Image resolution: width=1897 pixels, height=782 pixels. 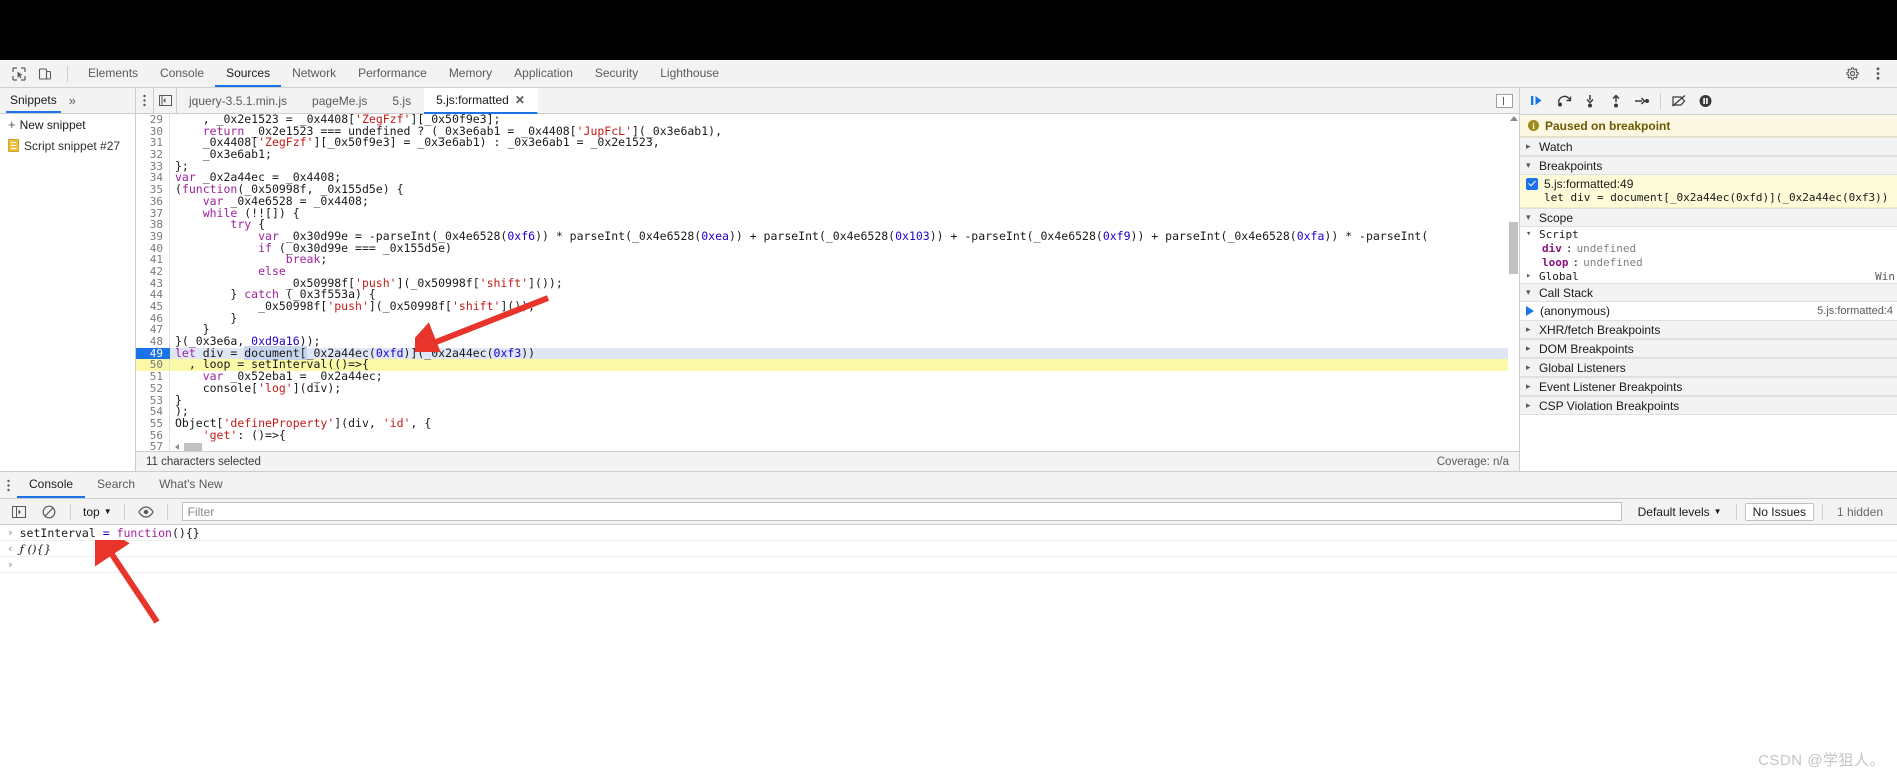 I want to click on drawer-tab-search: Search, so click(x=116, y=485).